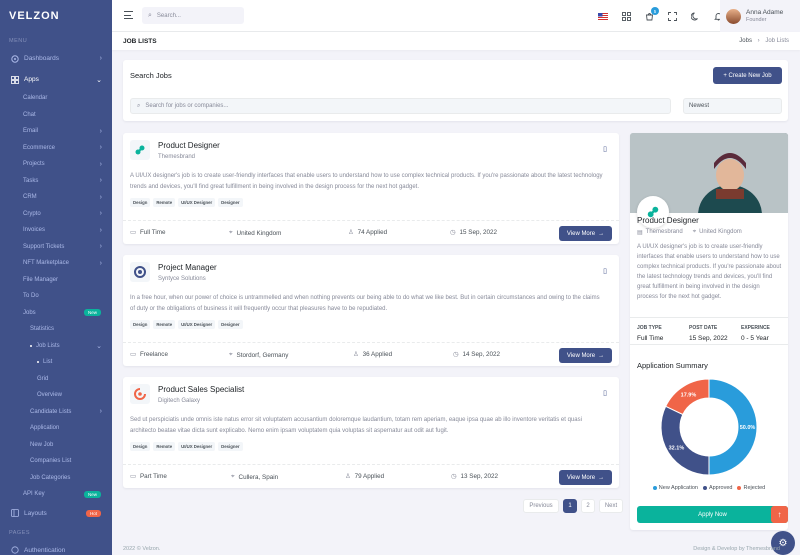 Image resolution: width=800 pixels, height=555 pixels. Describe the element at coordinates (760, 16) in the screenshot. I see `user-menu: Anna Adame Founder` at that location.